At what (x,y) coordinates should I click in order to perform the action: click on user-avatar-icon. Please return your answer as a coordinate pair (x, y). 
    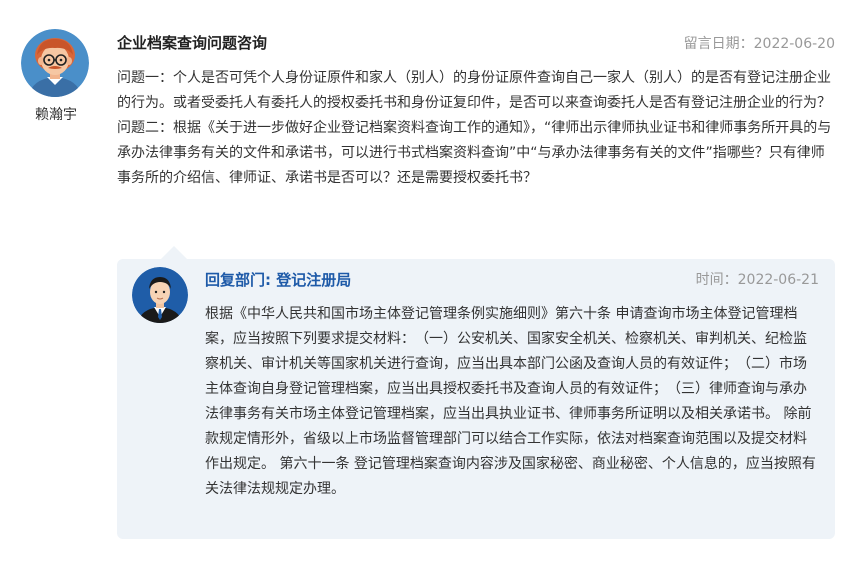
    Looking at the image, I should click on (55, 63).